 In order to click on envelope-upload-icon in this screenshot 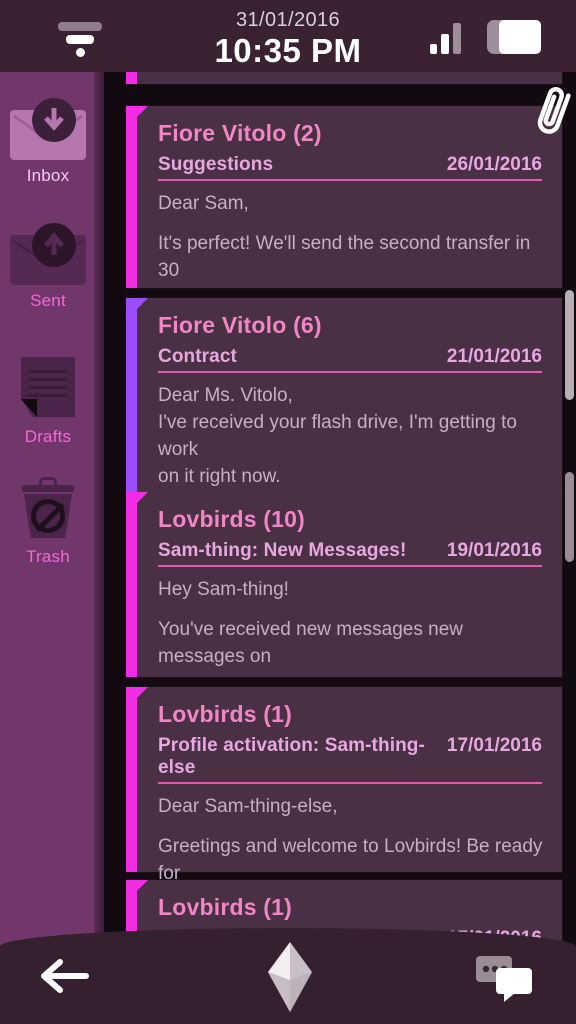, I will do `click(48, 254)`.